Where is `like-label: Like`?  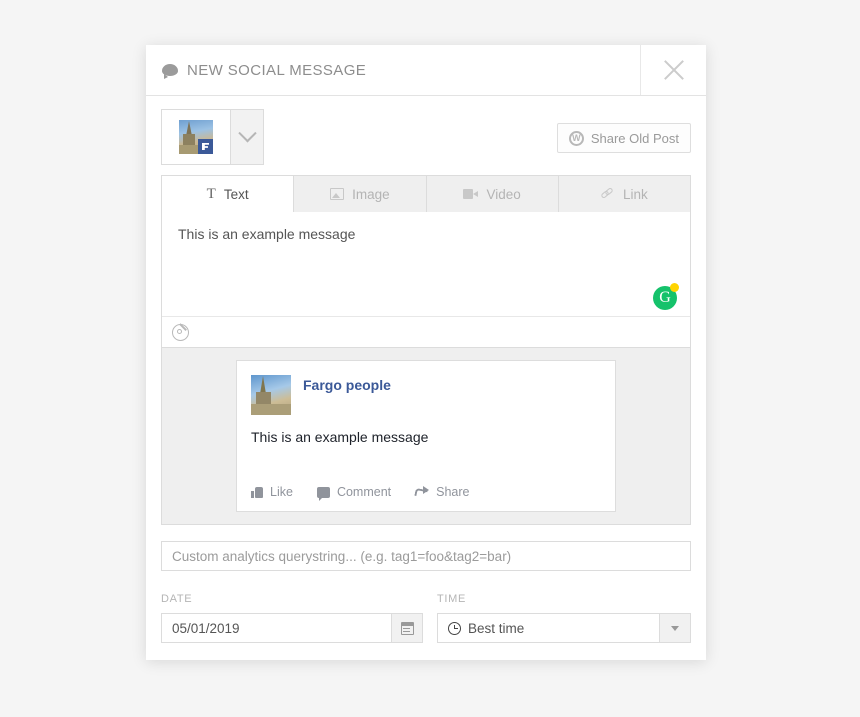
like-label: Like is located at coordinates (281, 492).